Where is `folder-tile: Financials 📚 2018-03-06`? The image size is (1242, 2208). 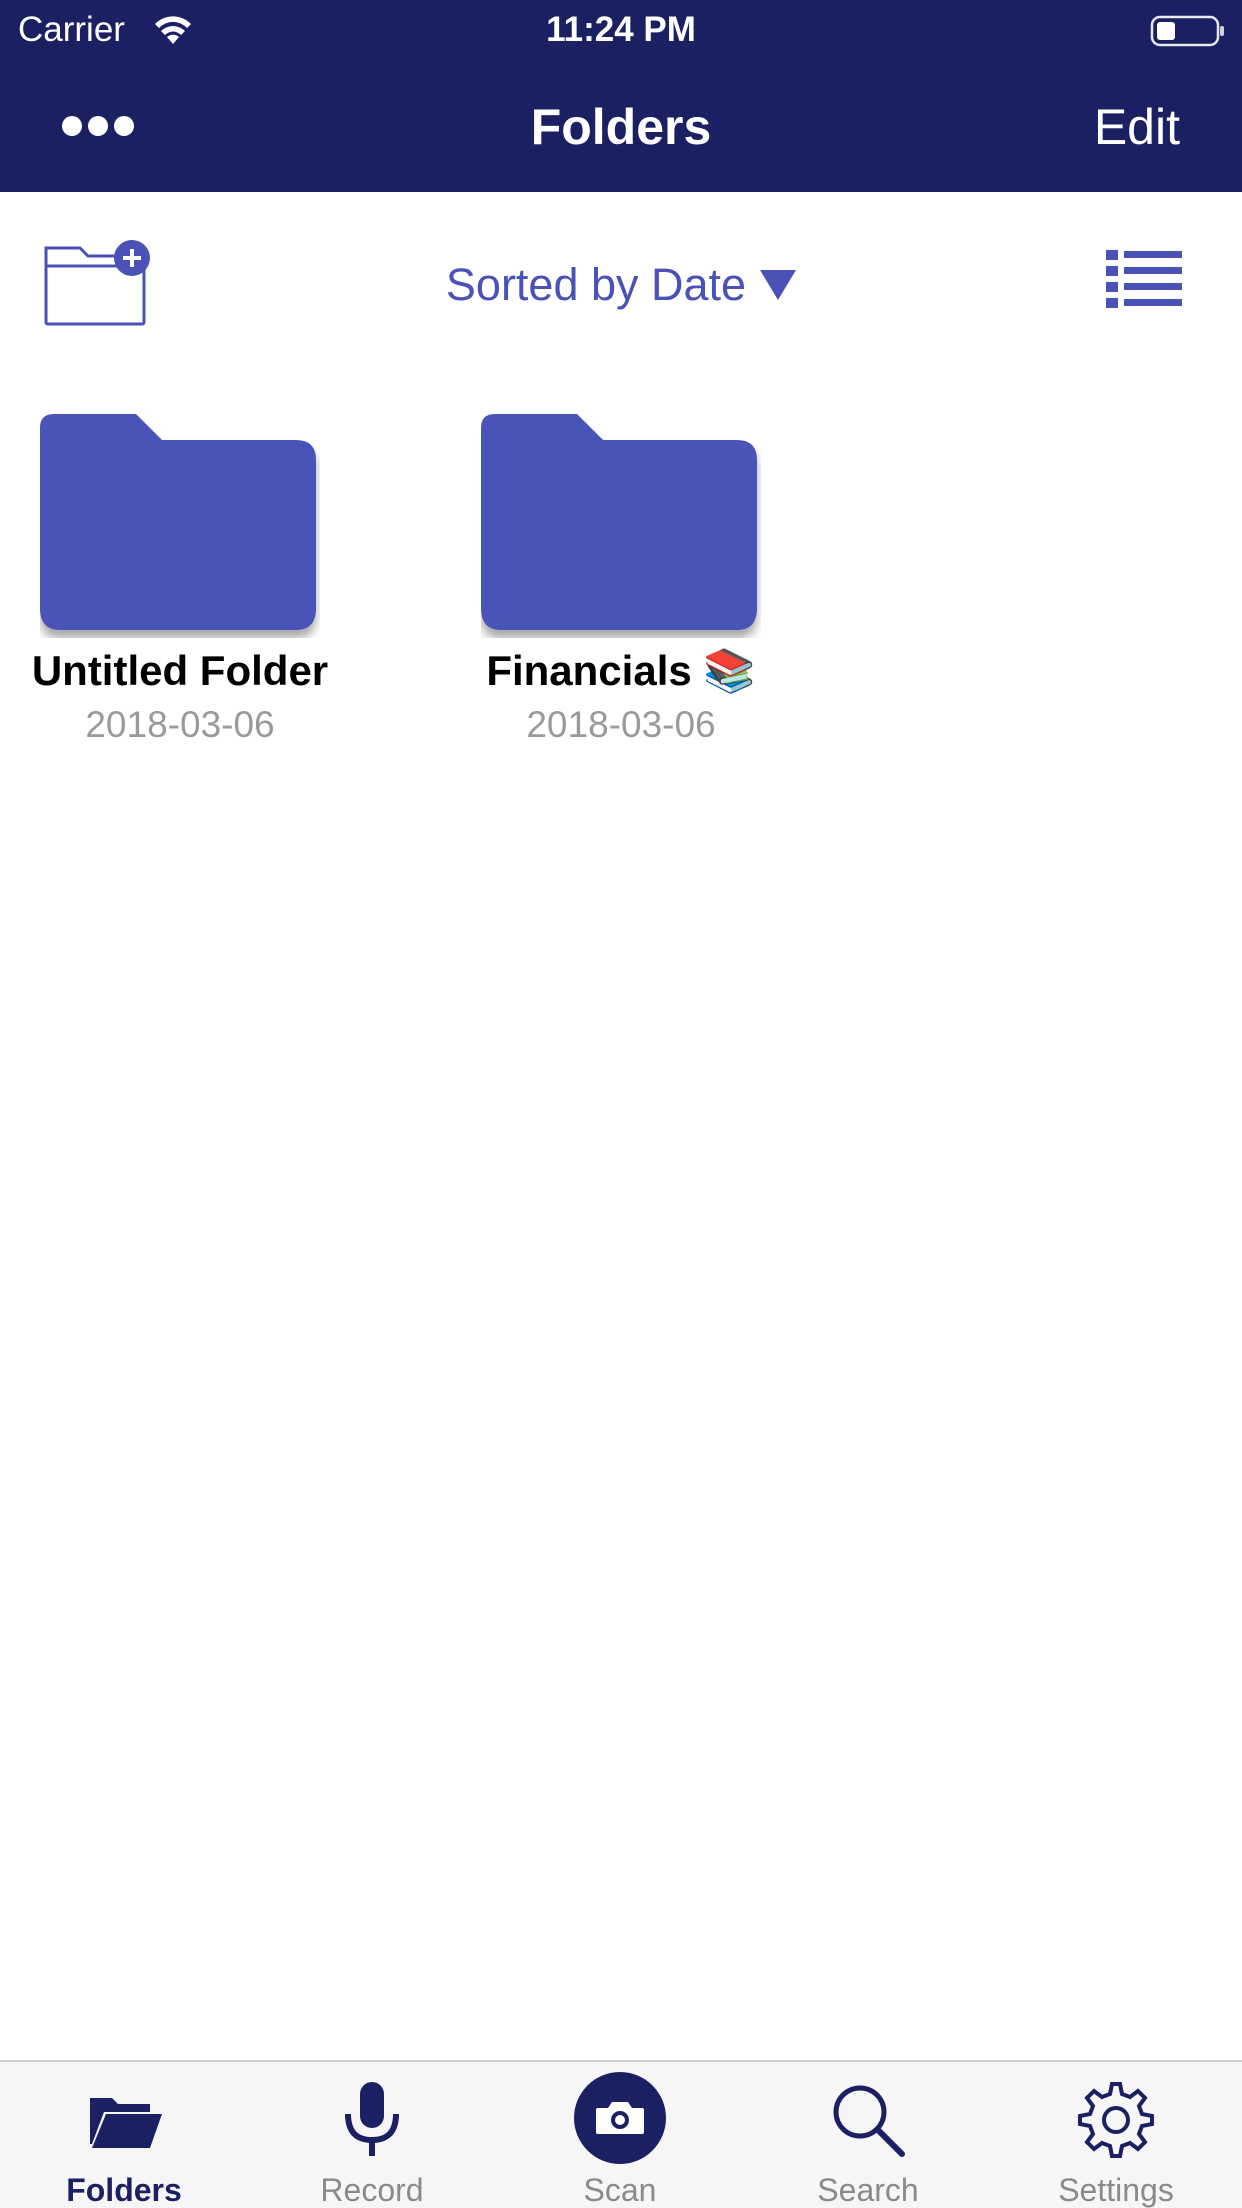 folder-tile: Financials 📚 2018-03-06 is located at coordinates (621, 579).